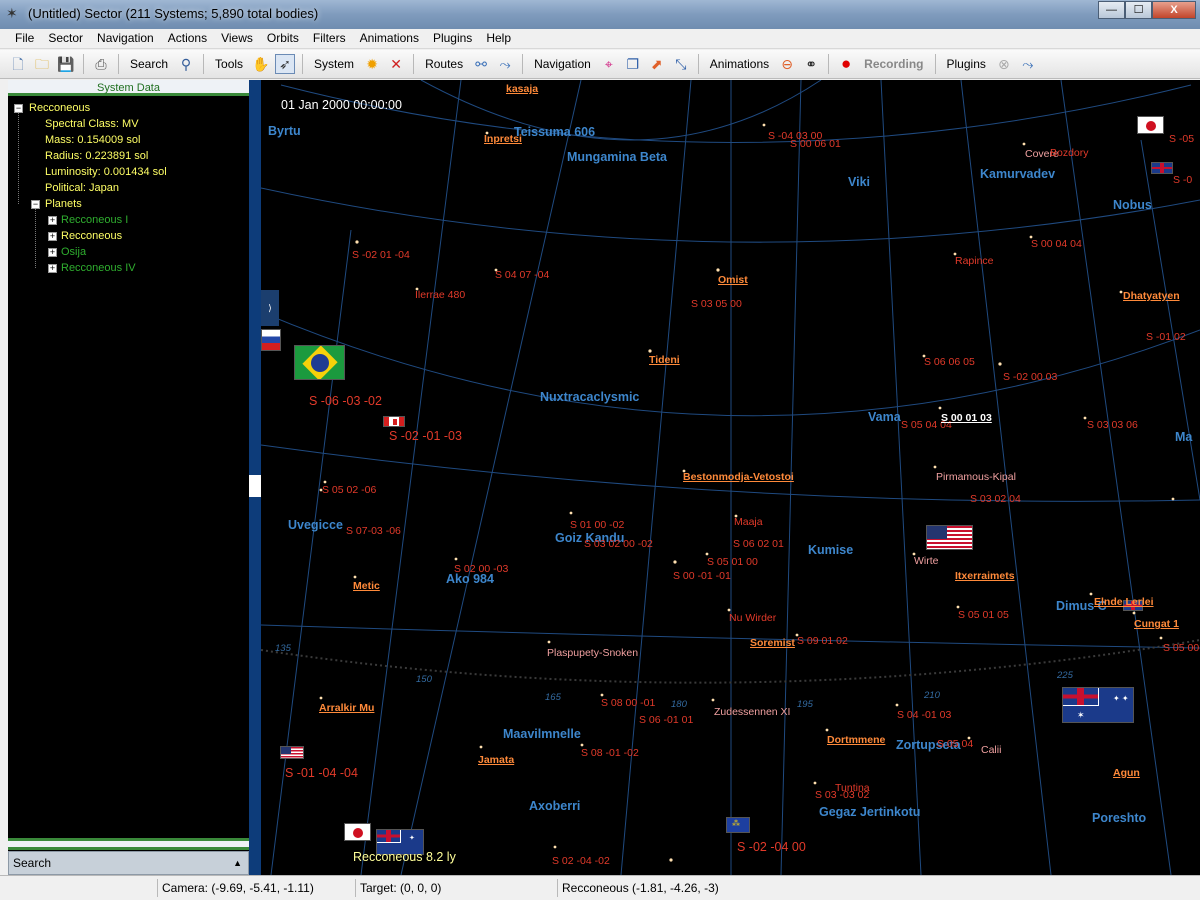 The height and width of the screenshot is (900, 1200). What do you see at coordinates (1069, 153) in the screenshot?
I see `system-label: Bozdory` at bounding box center [1069, 153].